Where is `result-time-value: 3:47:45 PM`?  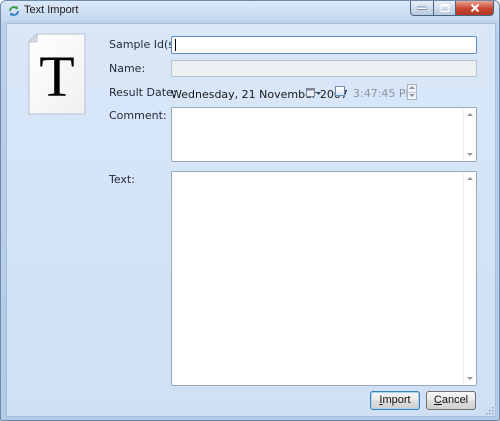
result-time-value: 3:47:45 PM is located at coordinates (384, 93).